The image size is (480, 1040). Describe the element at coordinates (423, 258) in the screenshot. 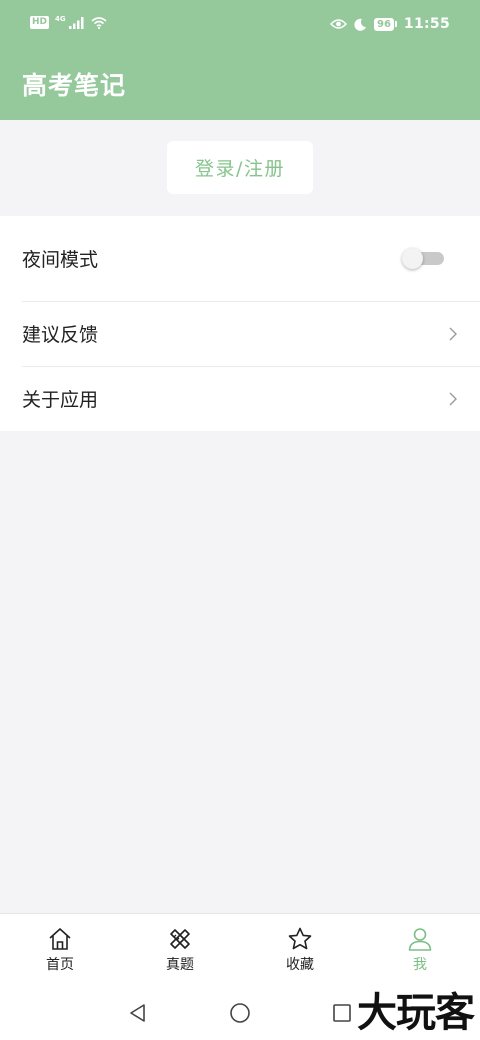

I see `night-mode-toggle` at that location.